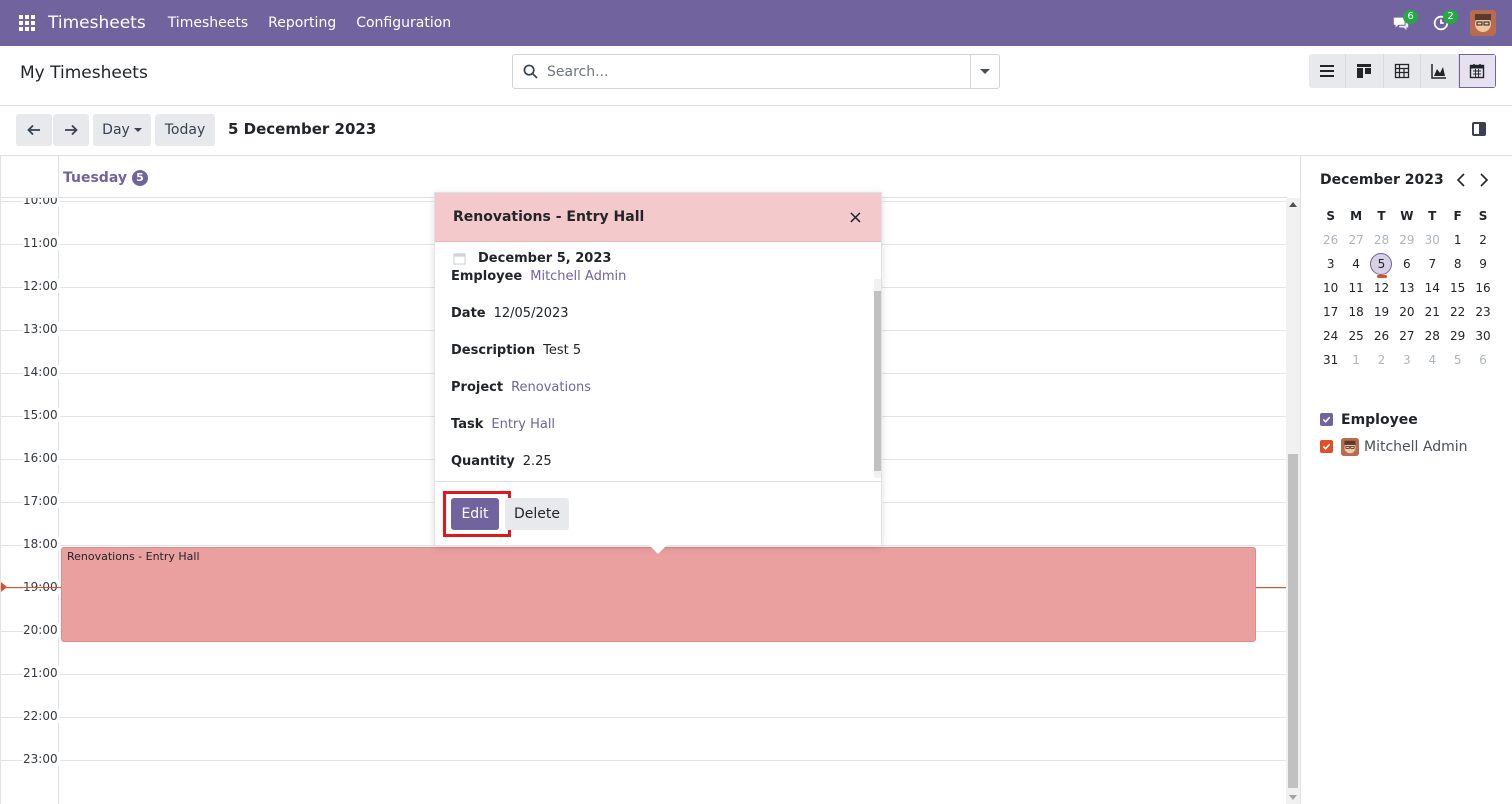  Describe the element at coordinates (658, 594) in the screenshot. I see `calendar-event: Renovations - Entry Hall` at that location.